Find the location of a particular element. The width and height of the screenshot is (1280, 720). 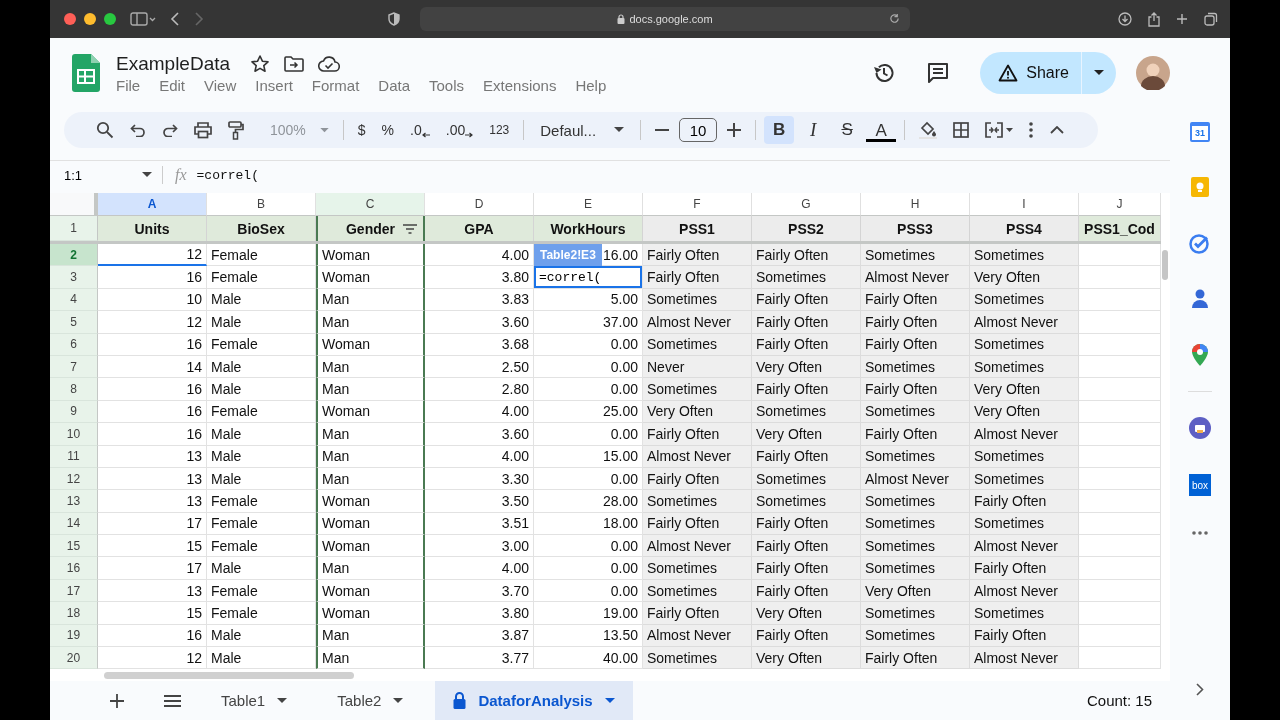

number-format-button: 123 is located at coordinates (499, 130).